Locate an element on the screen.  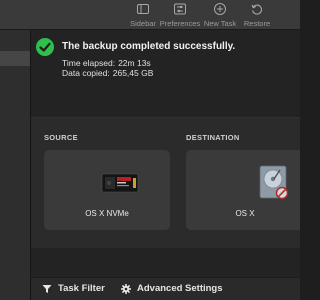
preferences-button: Preferences is located at coordinates (180, 15).